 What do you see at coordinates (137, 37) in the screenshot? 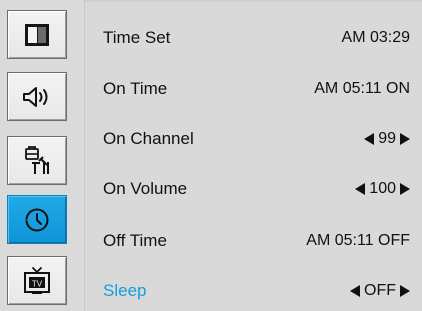
I see `menu-label: Time Set` at bounding box center [137, 37].